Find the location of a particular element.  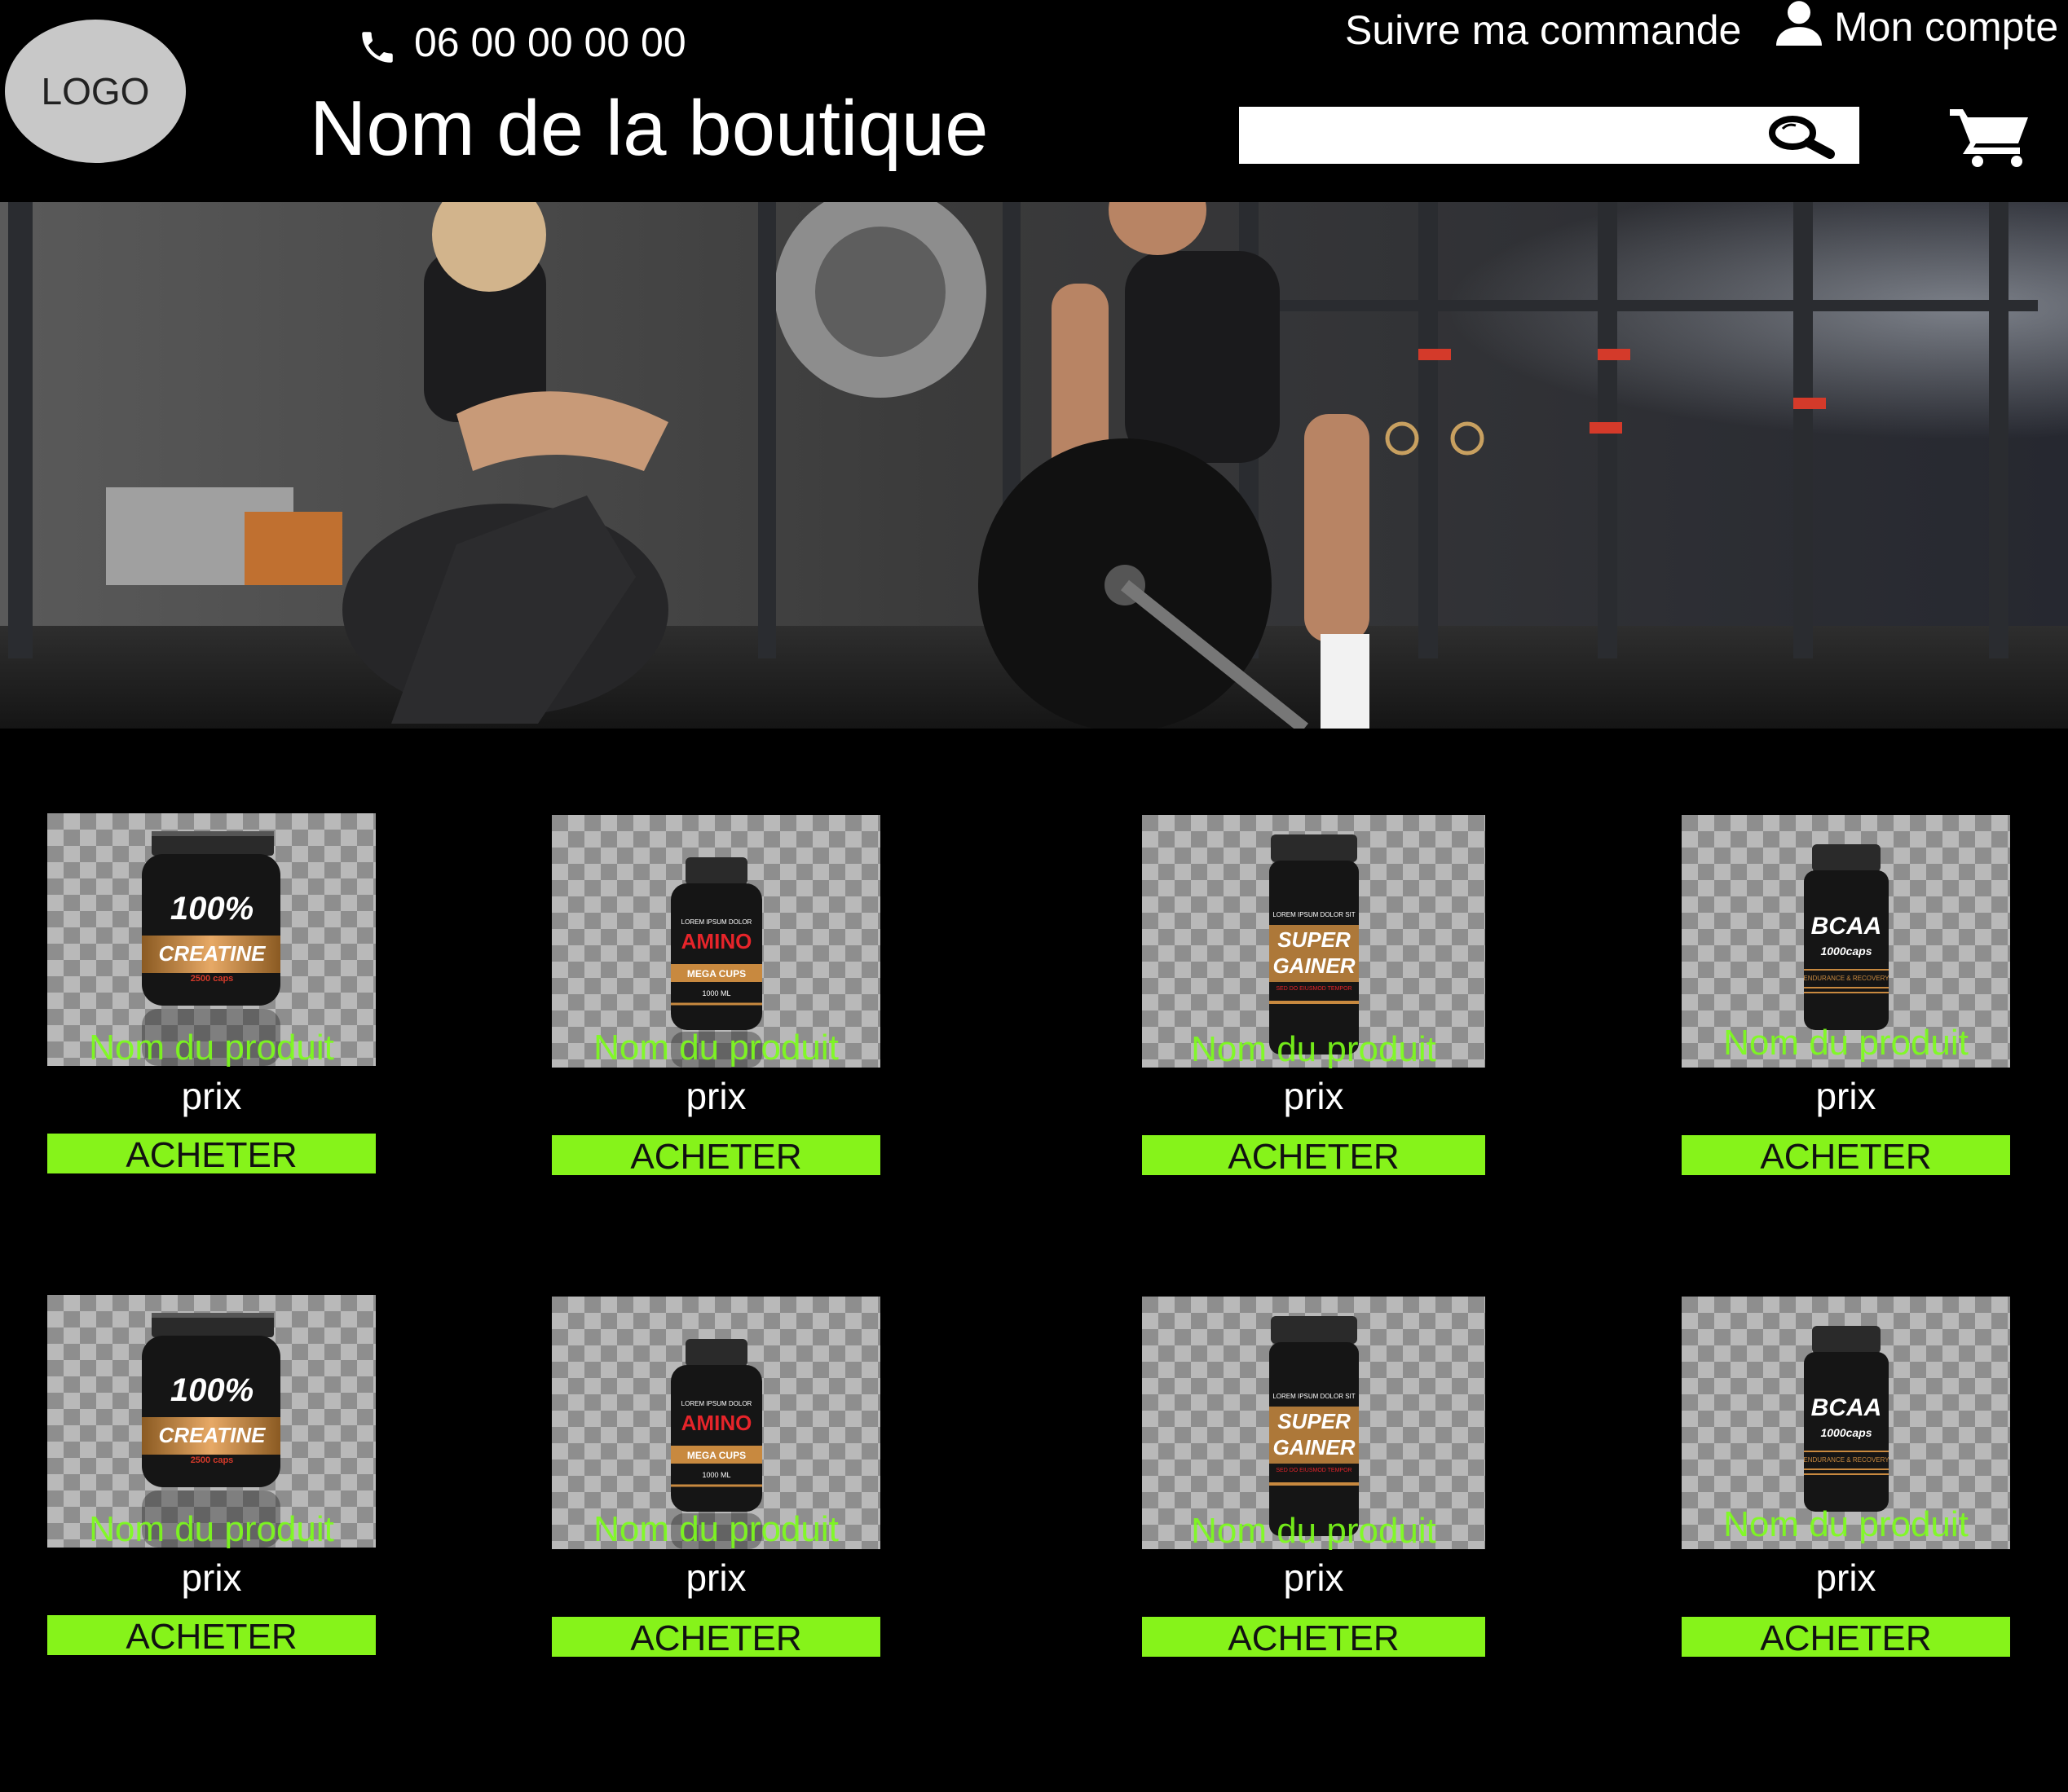

search-bar is located at coordinates (1549, 135).